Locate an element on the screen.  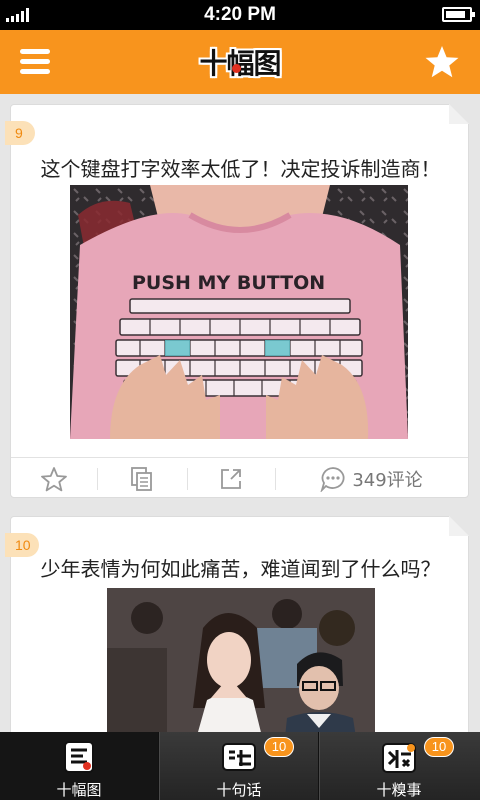
post-title: 少年表情为何如此痛苦，难道闻到了什么吗？ is located at coordinates (240, 569).